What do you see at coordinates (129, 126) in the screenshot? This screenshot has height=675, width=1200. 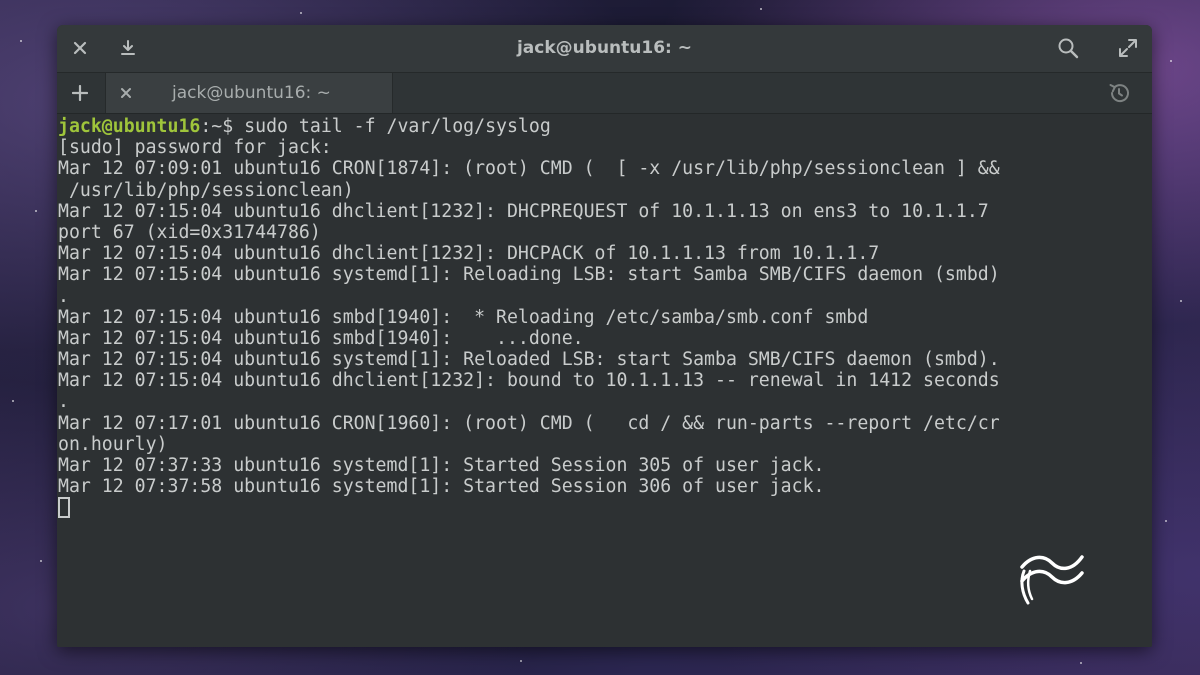 I see `prompt-user: jack@ubuntu16` at bounding box center [129, 126].